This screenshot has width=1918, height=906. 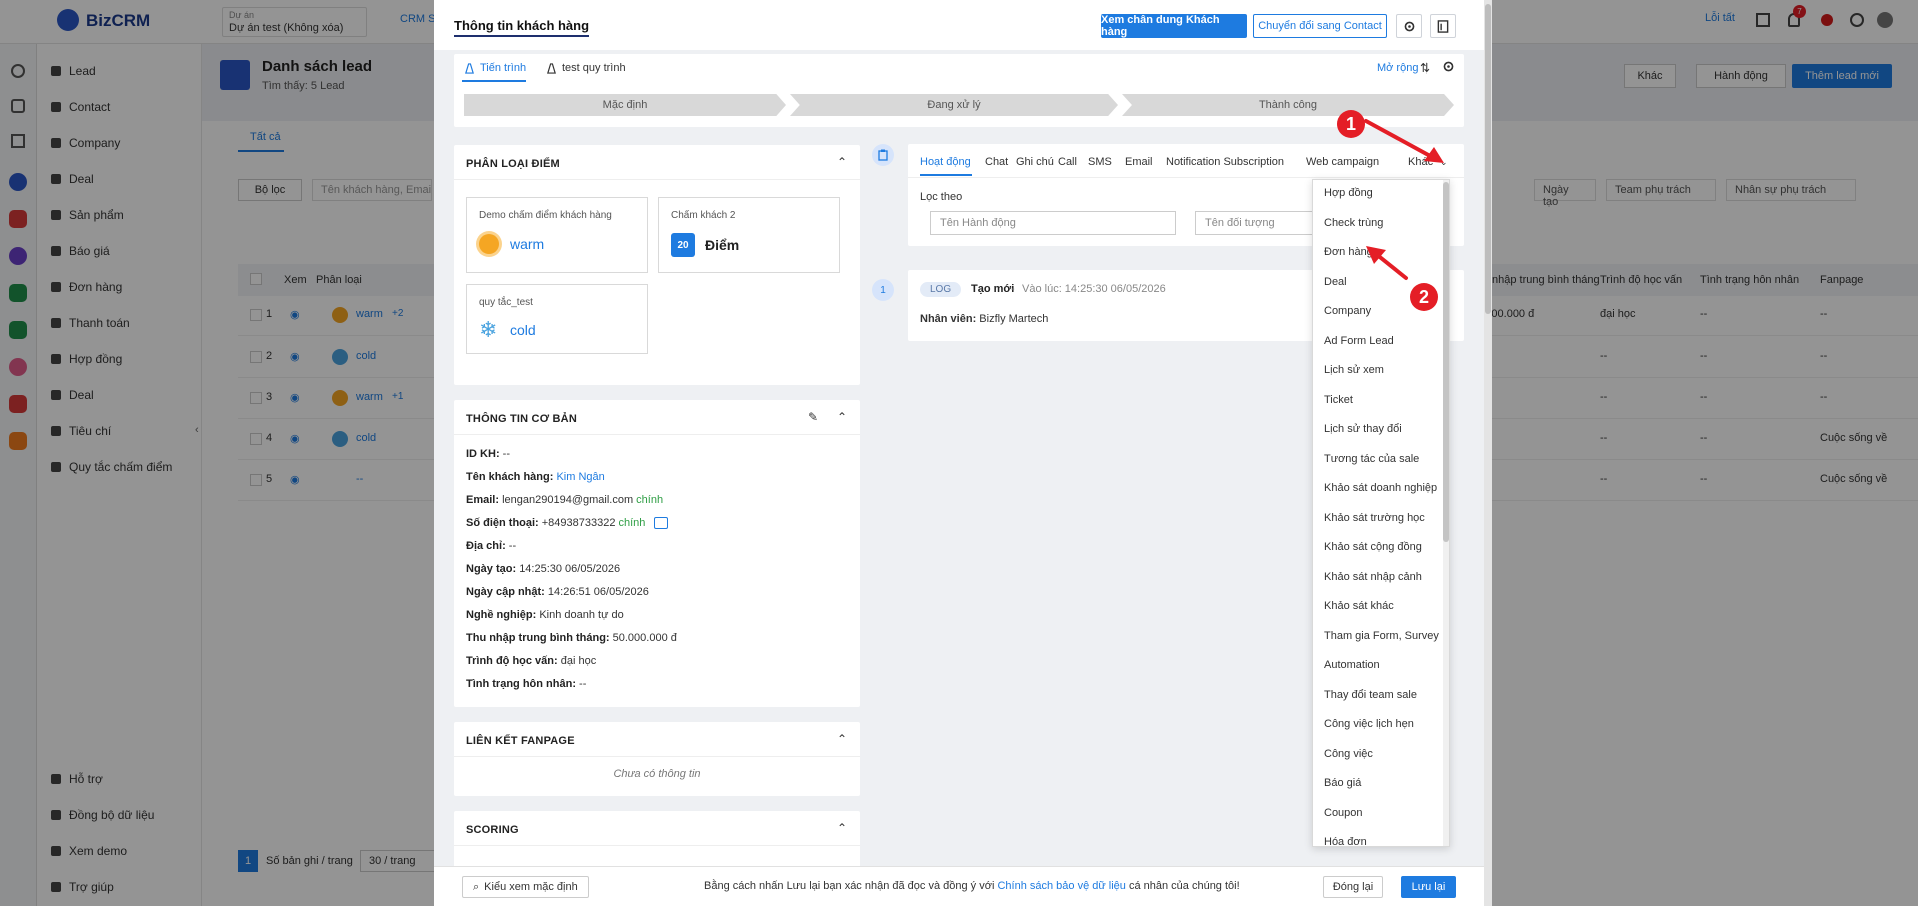 What do you see at coordinates (1061, 886) in the screenshot?
I see `privacy-policy-link: Chính sách bảo vệ dữ liệu` at bounding box center [1061, 886].